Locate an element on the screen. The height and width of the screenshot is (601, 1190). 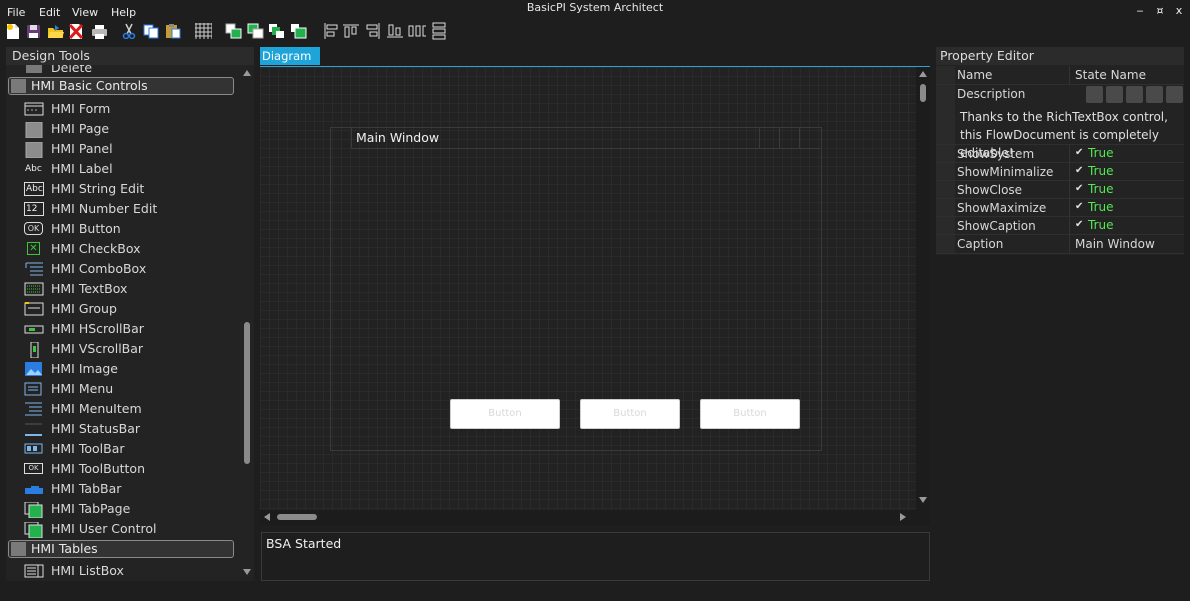
hmi-button-1: Button is located at coordinates (505, 414).